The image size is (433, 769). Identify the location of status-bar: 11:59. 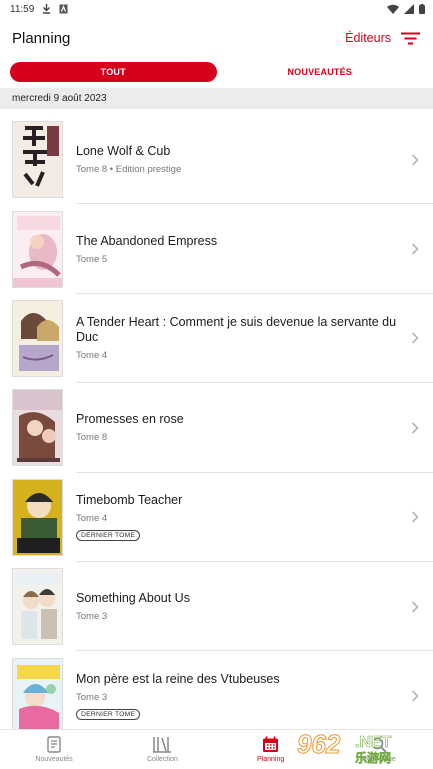
(216, 9).